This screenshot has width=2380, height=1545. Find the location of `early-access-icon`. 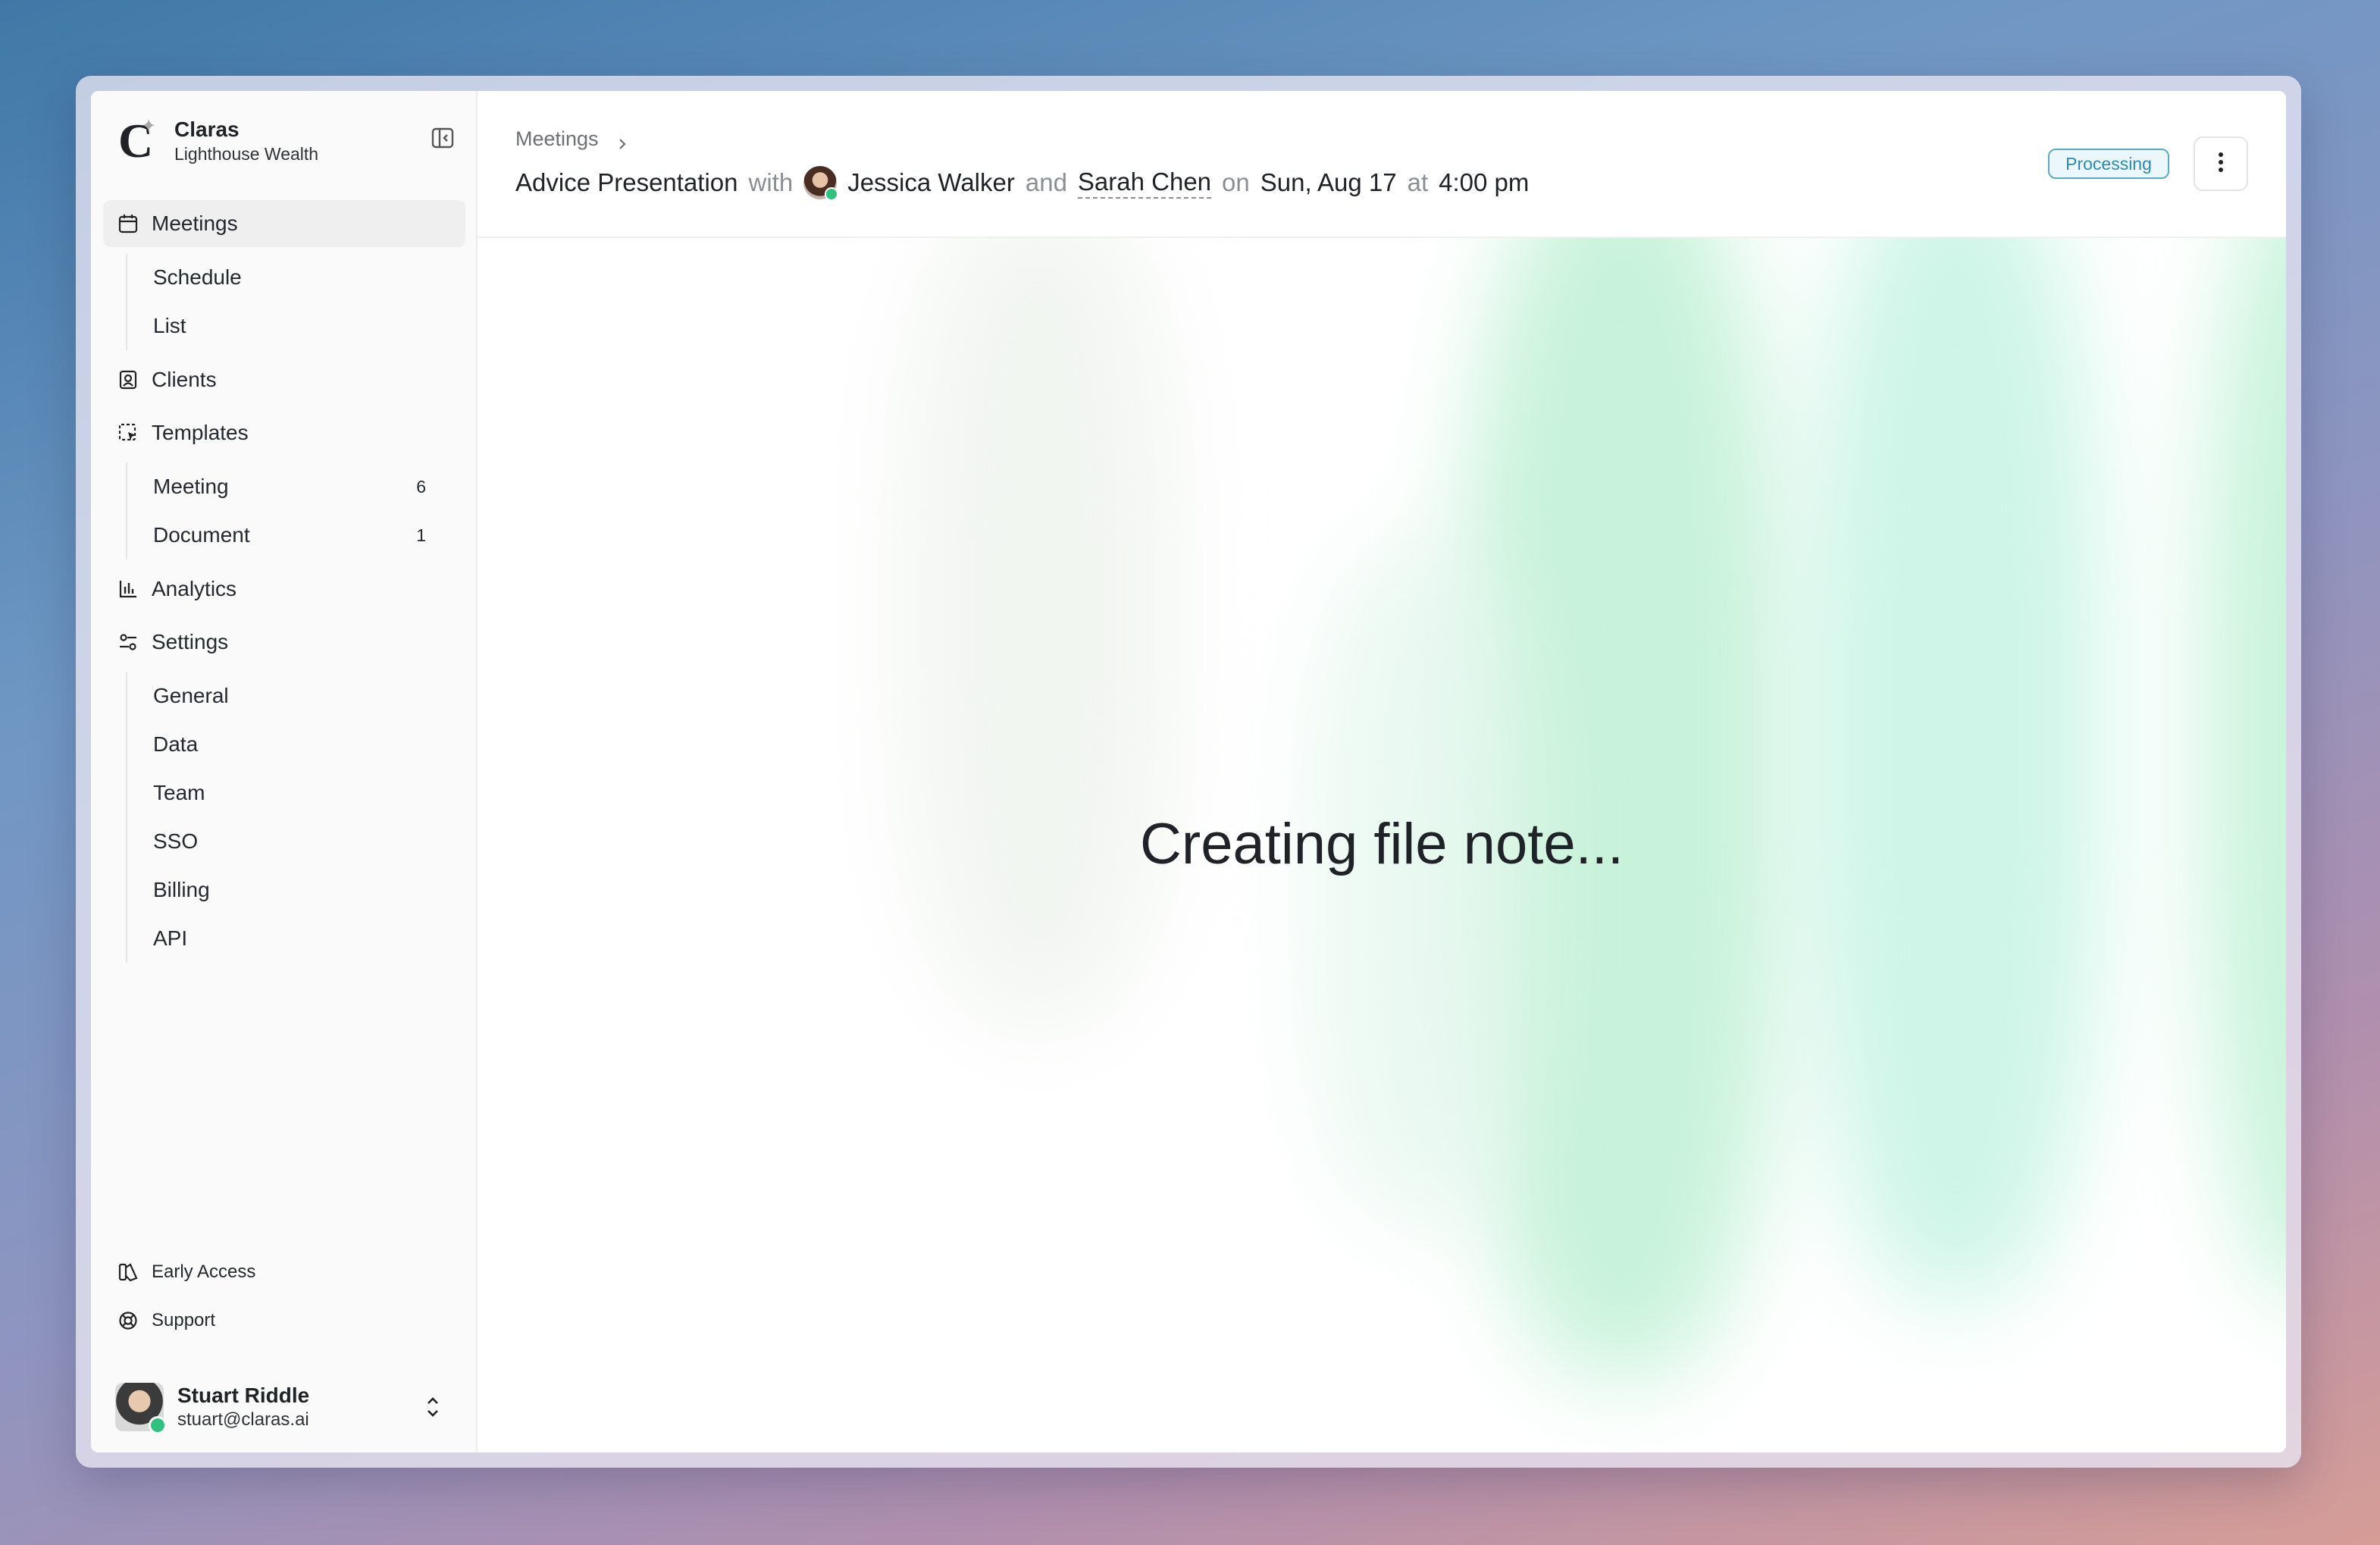

early-access-icon is located at coordinates (128, 1272).